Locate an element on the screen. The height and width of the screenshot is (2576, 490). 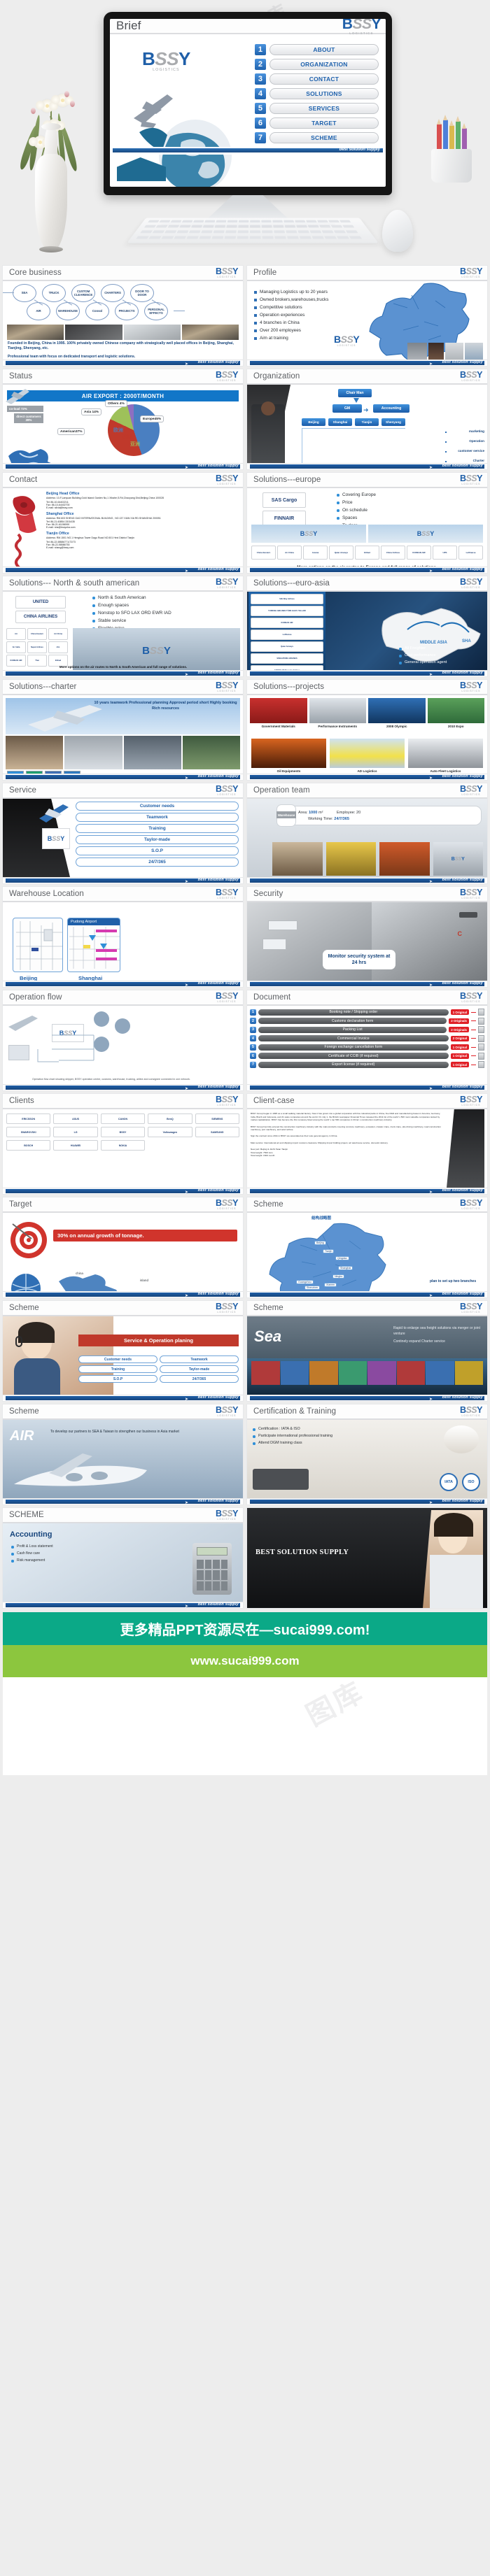
scheme-city: Guangzhou is located at coordinates (305, 1282).